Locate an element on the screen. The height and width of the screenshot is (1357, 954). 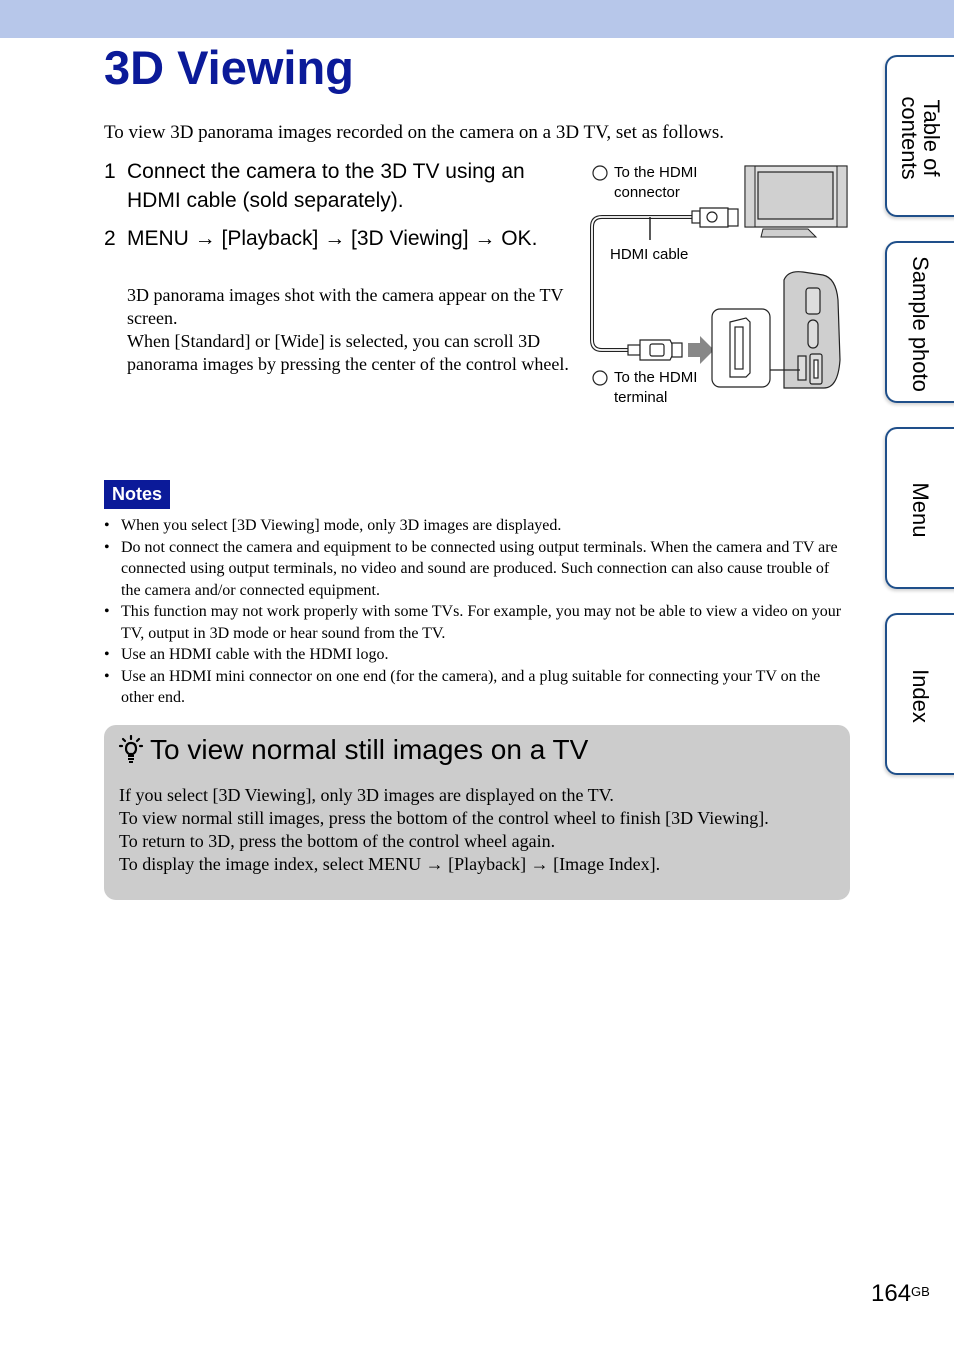
callout-1-icon is located at coordinates (600, 173).